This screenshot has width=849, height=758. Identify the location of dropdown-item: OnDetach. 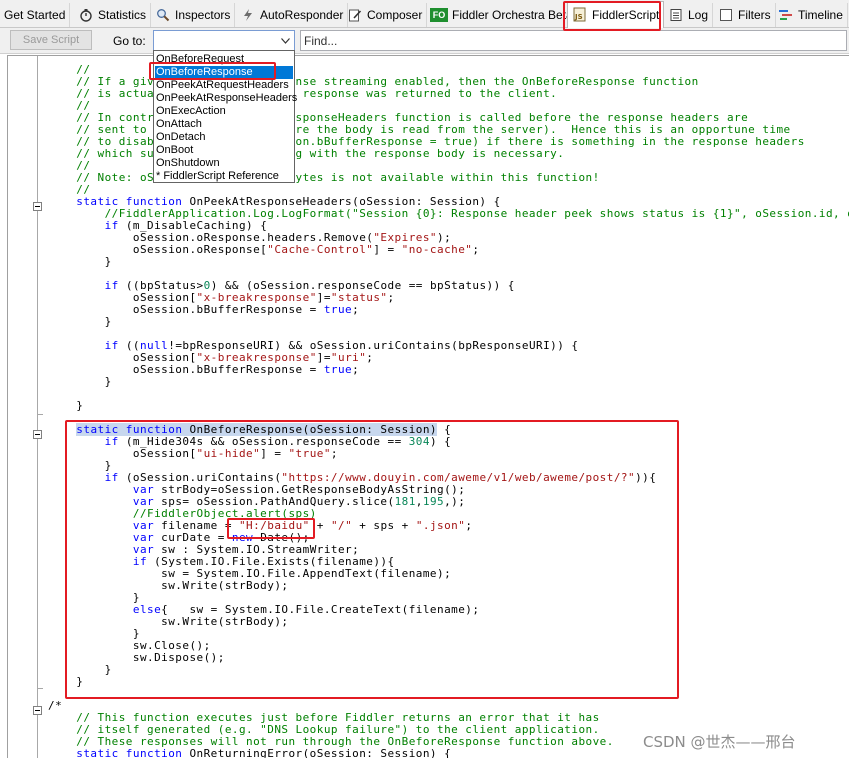
(224, 137).